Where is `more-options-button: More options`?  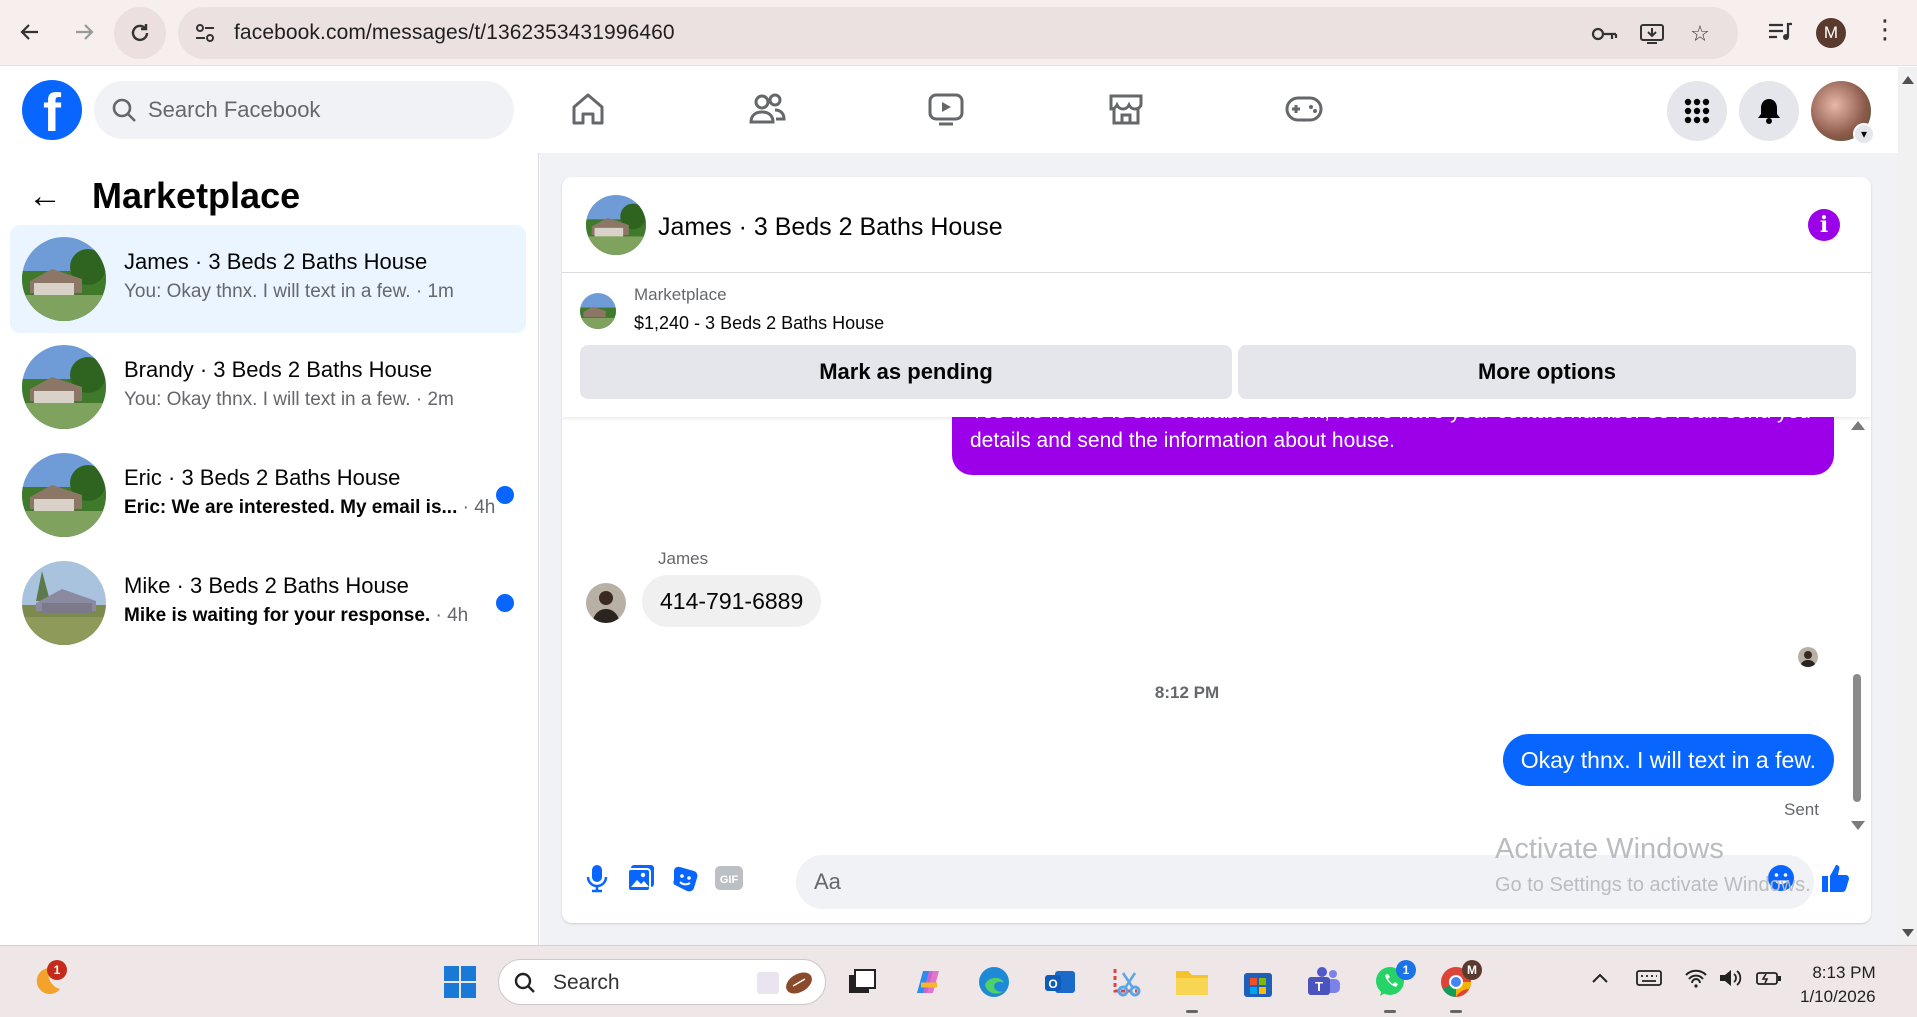
more-options-button: More options is located at coordinates (1547, 372).